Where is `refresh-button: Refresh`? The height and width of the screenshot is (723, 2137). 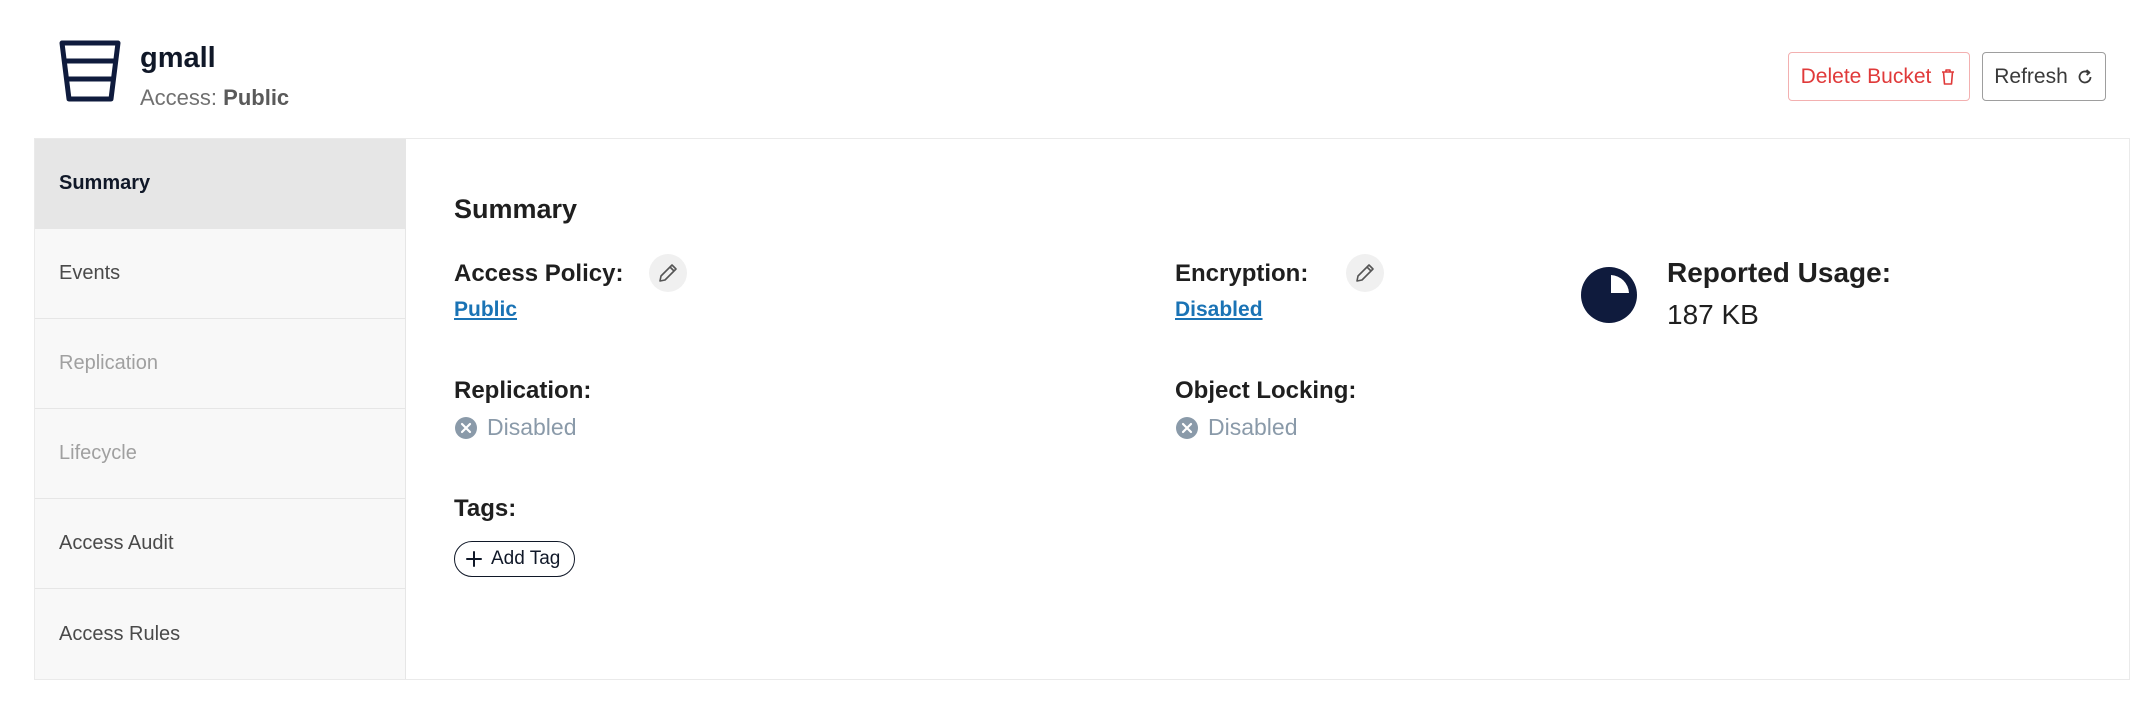
refresh-button: Refresh is located at coordinates (2044, 76).